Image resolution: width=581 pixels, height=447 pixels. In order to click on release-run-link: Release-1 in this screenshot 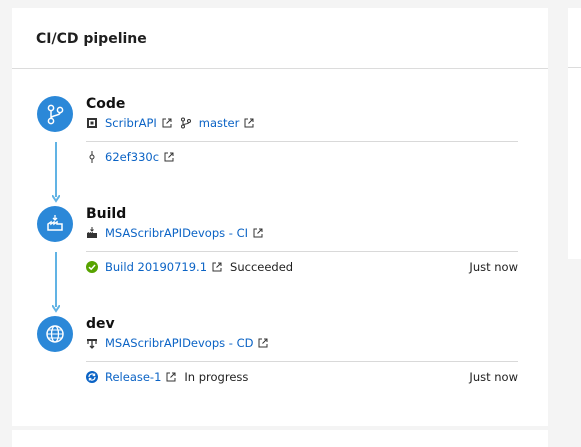, I will do `click(133, 377)`.